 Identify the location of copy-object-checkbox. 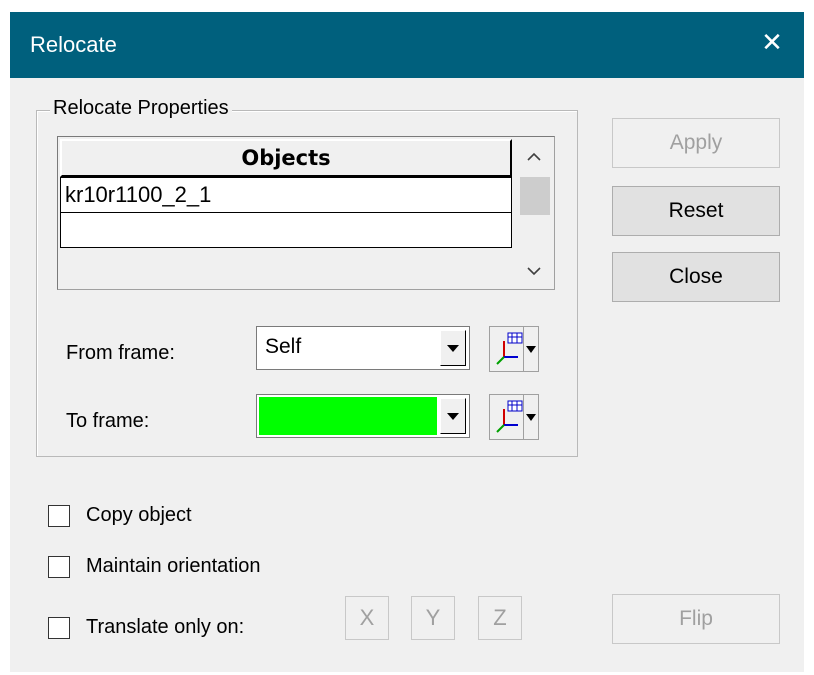
(59, 516).